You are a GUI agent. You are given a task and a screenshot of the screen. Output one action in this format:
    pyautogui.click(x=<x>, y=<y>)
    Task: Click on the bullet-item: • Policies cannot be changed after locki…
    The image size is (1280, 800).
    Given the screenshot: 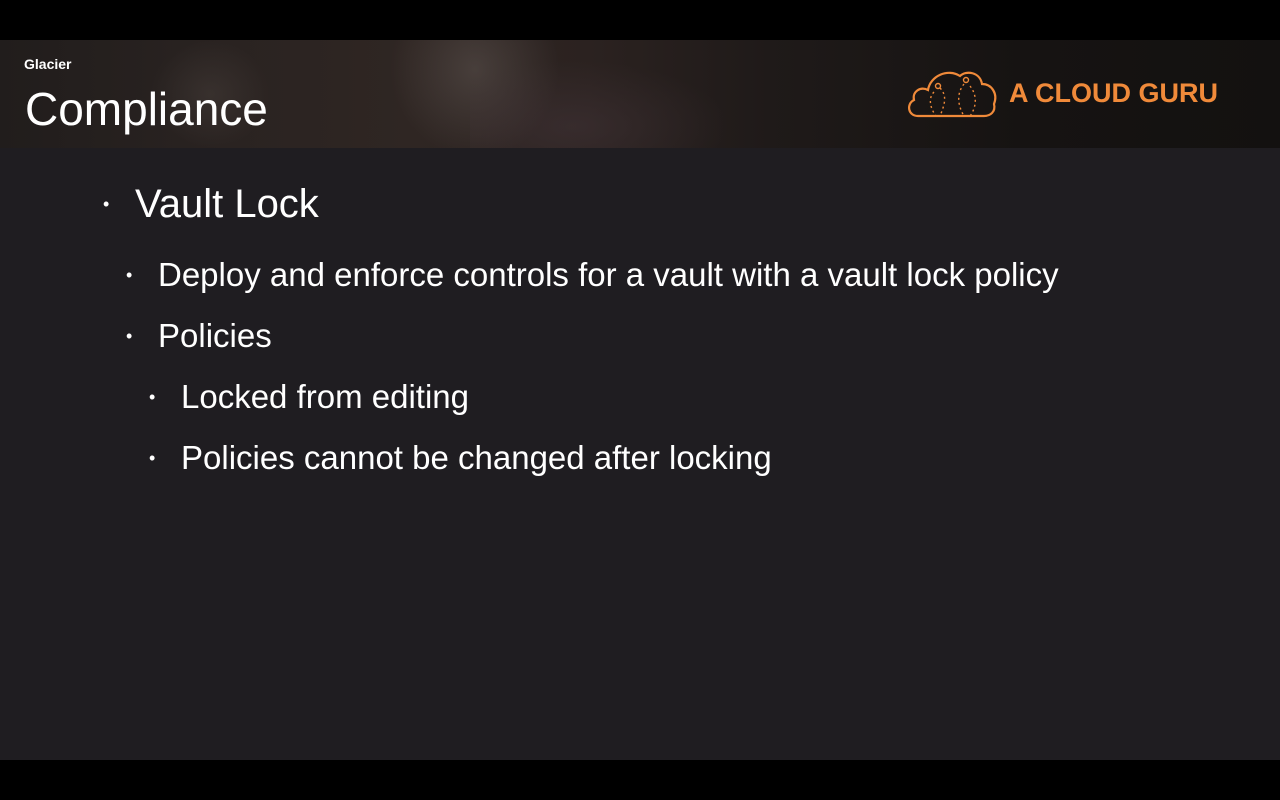 What is the action you would take?
    pyautogui.click(x=460, y=458)
    